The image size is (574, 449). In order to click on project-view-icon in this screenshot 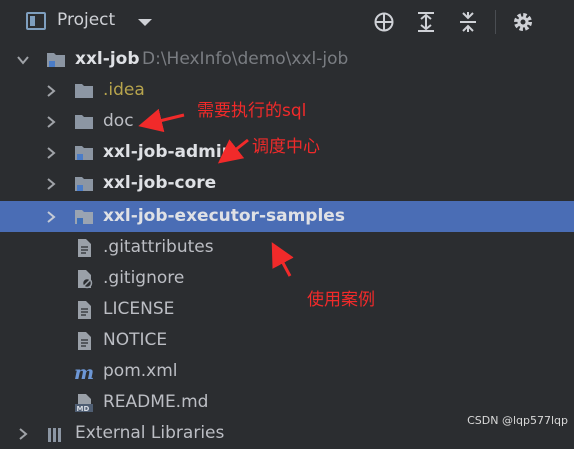, I will do `click(36, 21)`.